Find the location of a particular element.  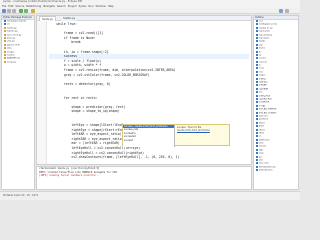

toolbar is located at coordinates (150, 11).